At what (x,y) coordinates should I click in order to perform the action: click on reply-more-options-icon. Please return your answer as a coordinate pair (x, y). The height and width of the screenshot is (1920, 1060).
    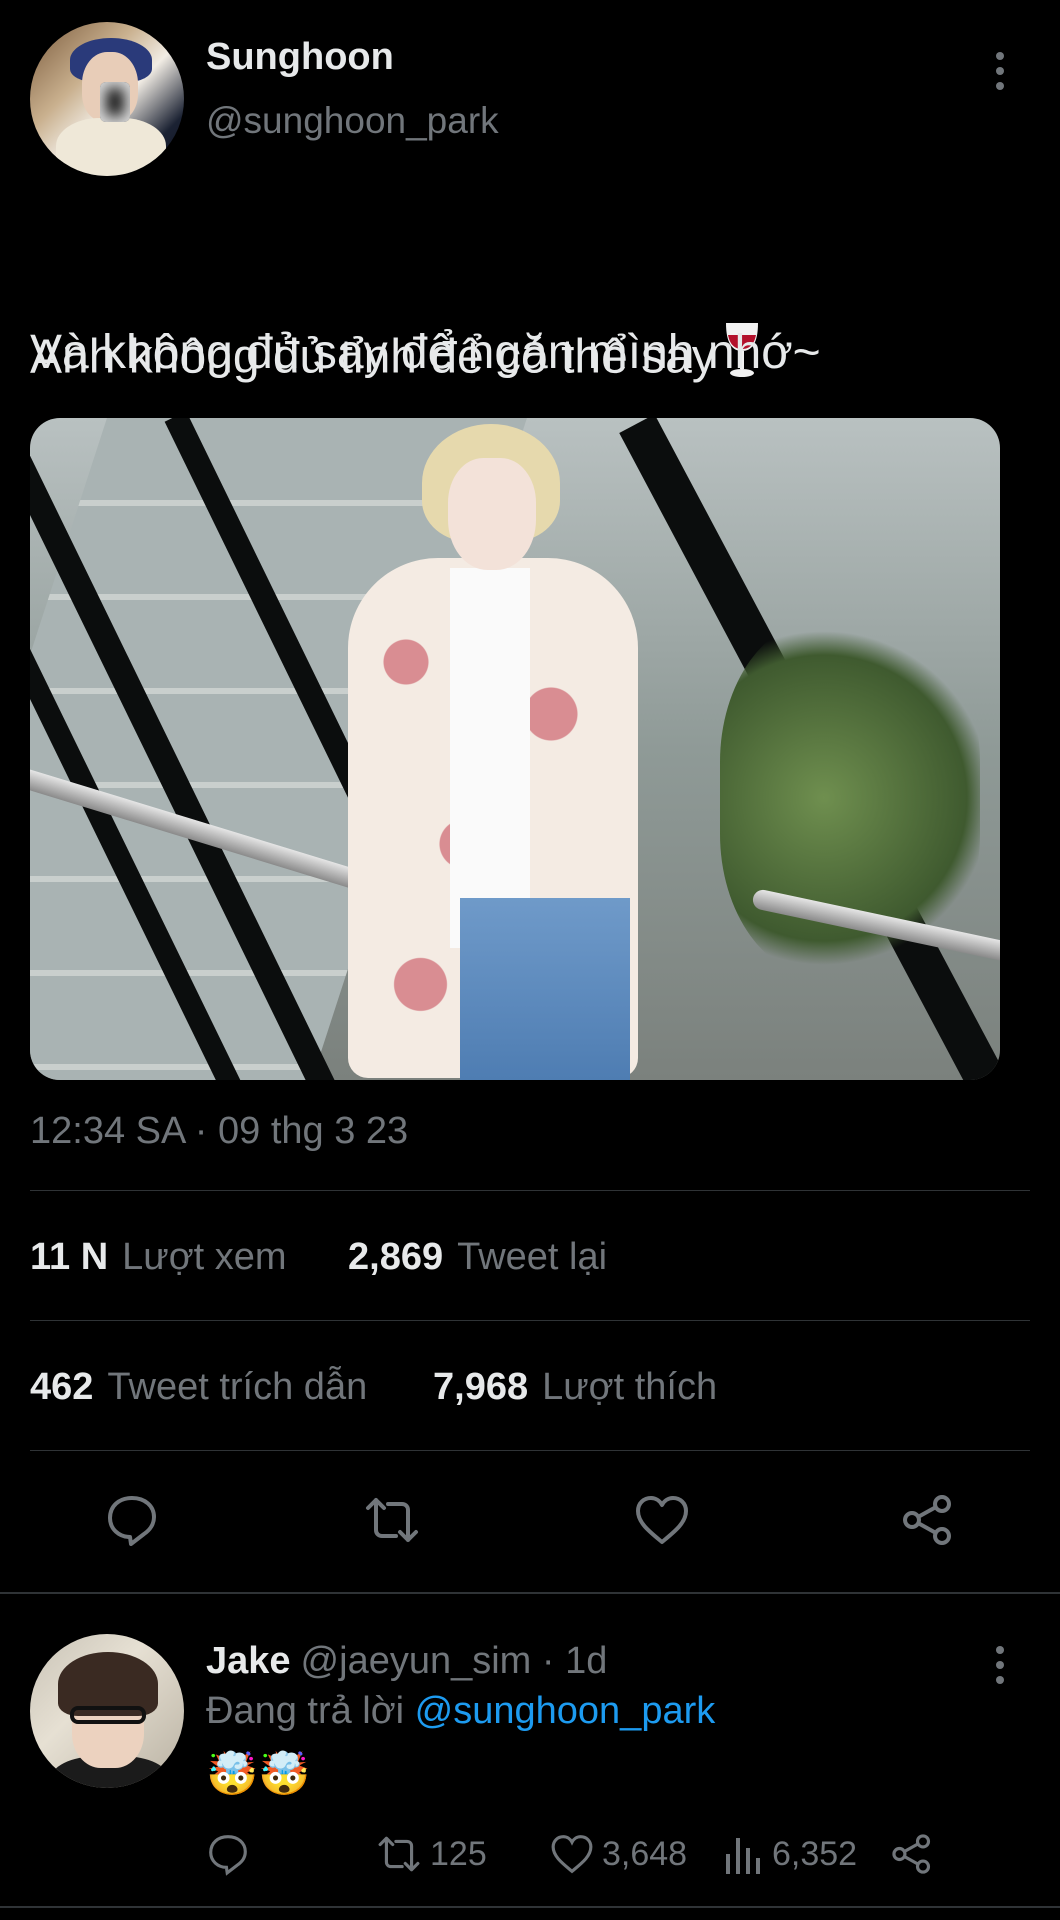
    Looking at the image, I should click on (1000, 1665).